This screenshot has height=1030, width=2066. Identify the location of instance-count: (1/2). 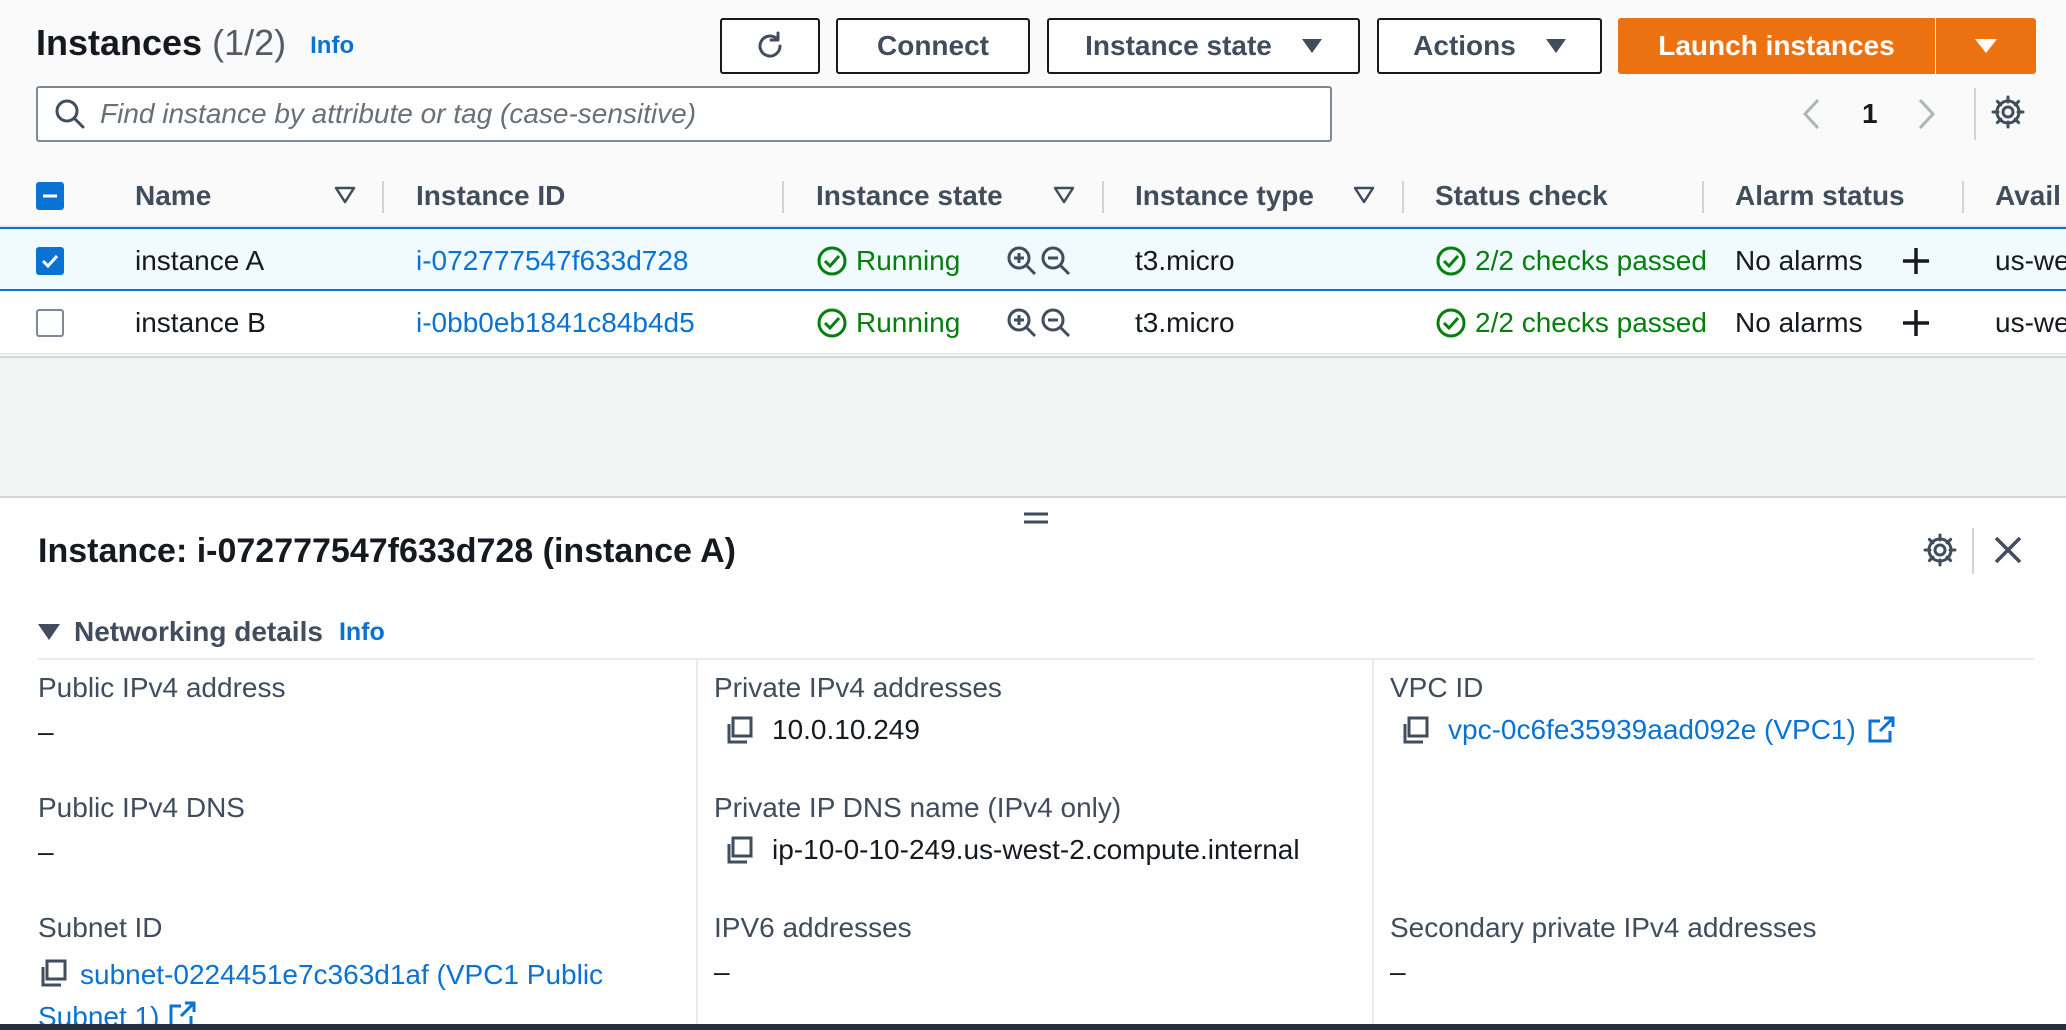
(249, 42).